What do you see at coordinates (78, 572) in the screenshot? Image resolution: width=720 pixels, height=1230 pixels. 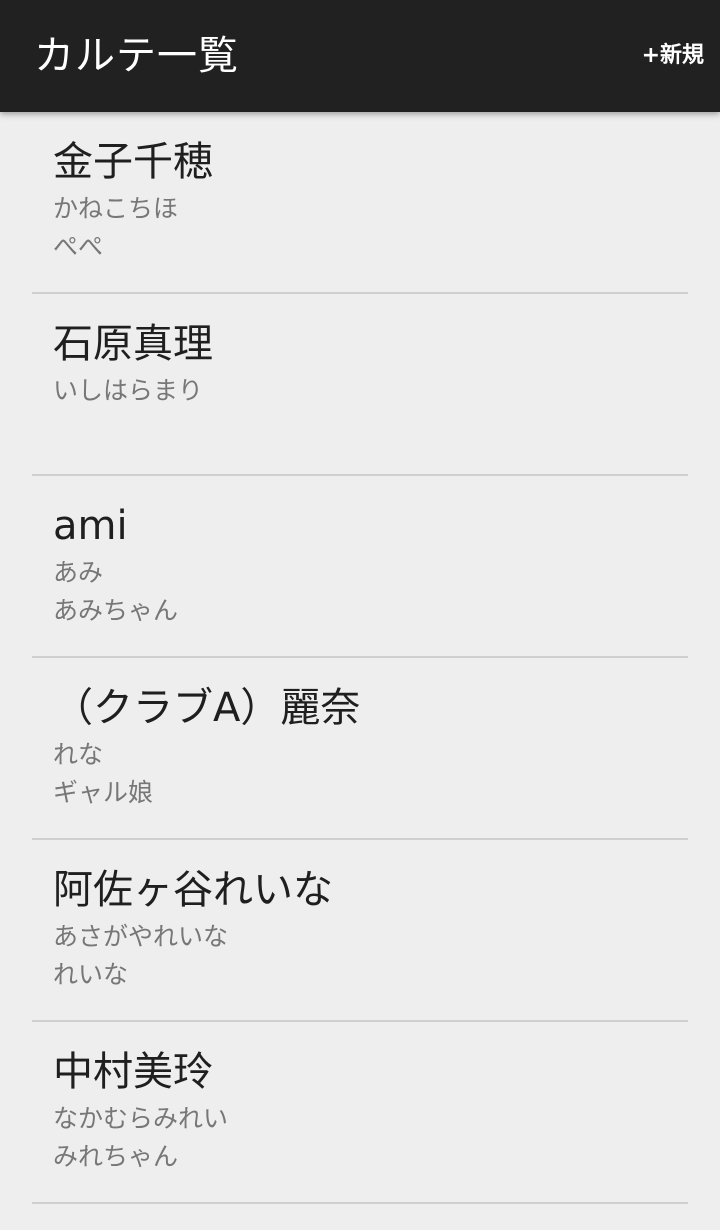 I see `record-kana: あみ` at bounding box center [78, 572].